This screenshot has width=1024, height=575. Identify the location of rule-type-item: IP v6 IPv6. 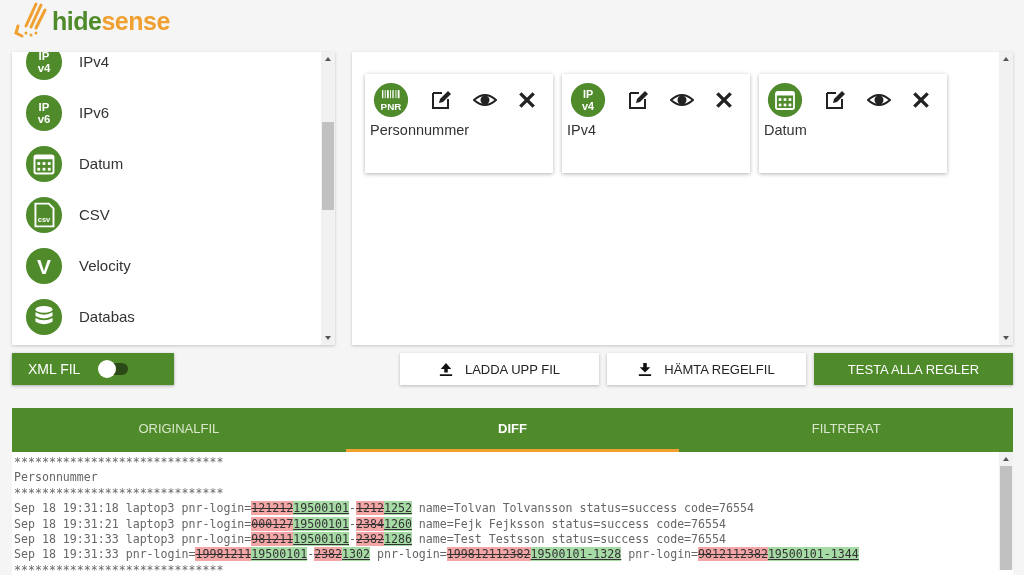
(173, 112).